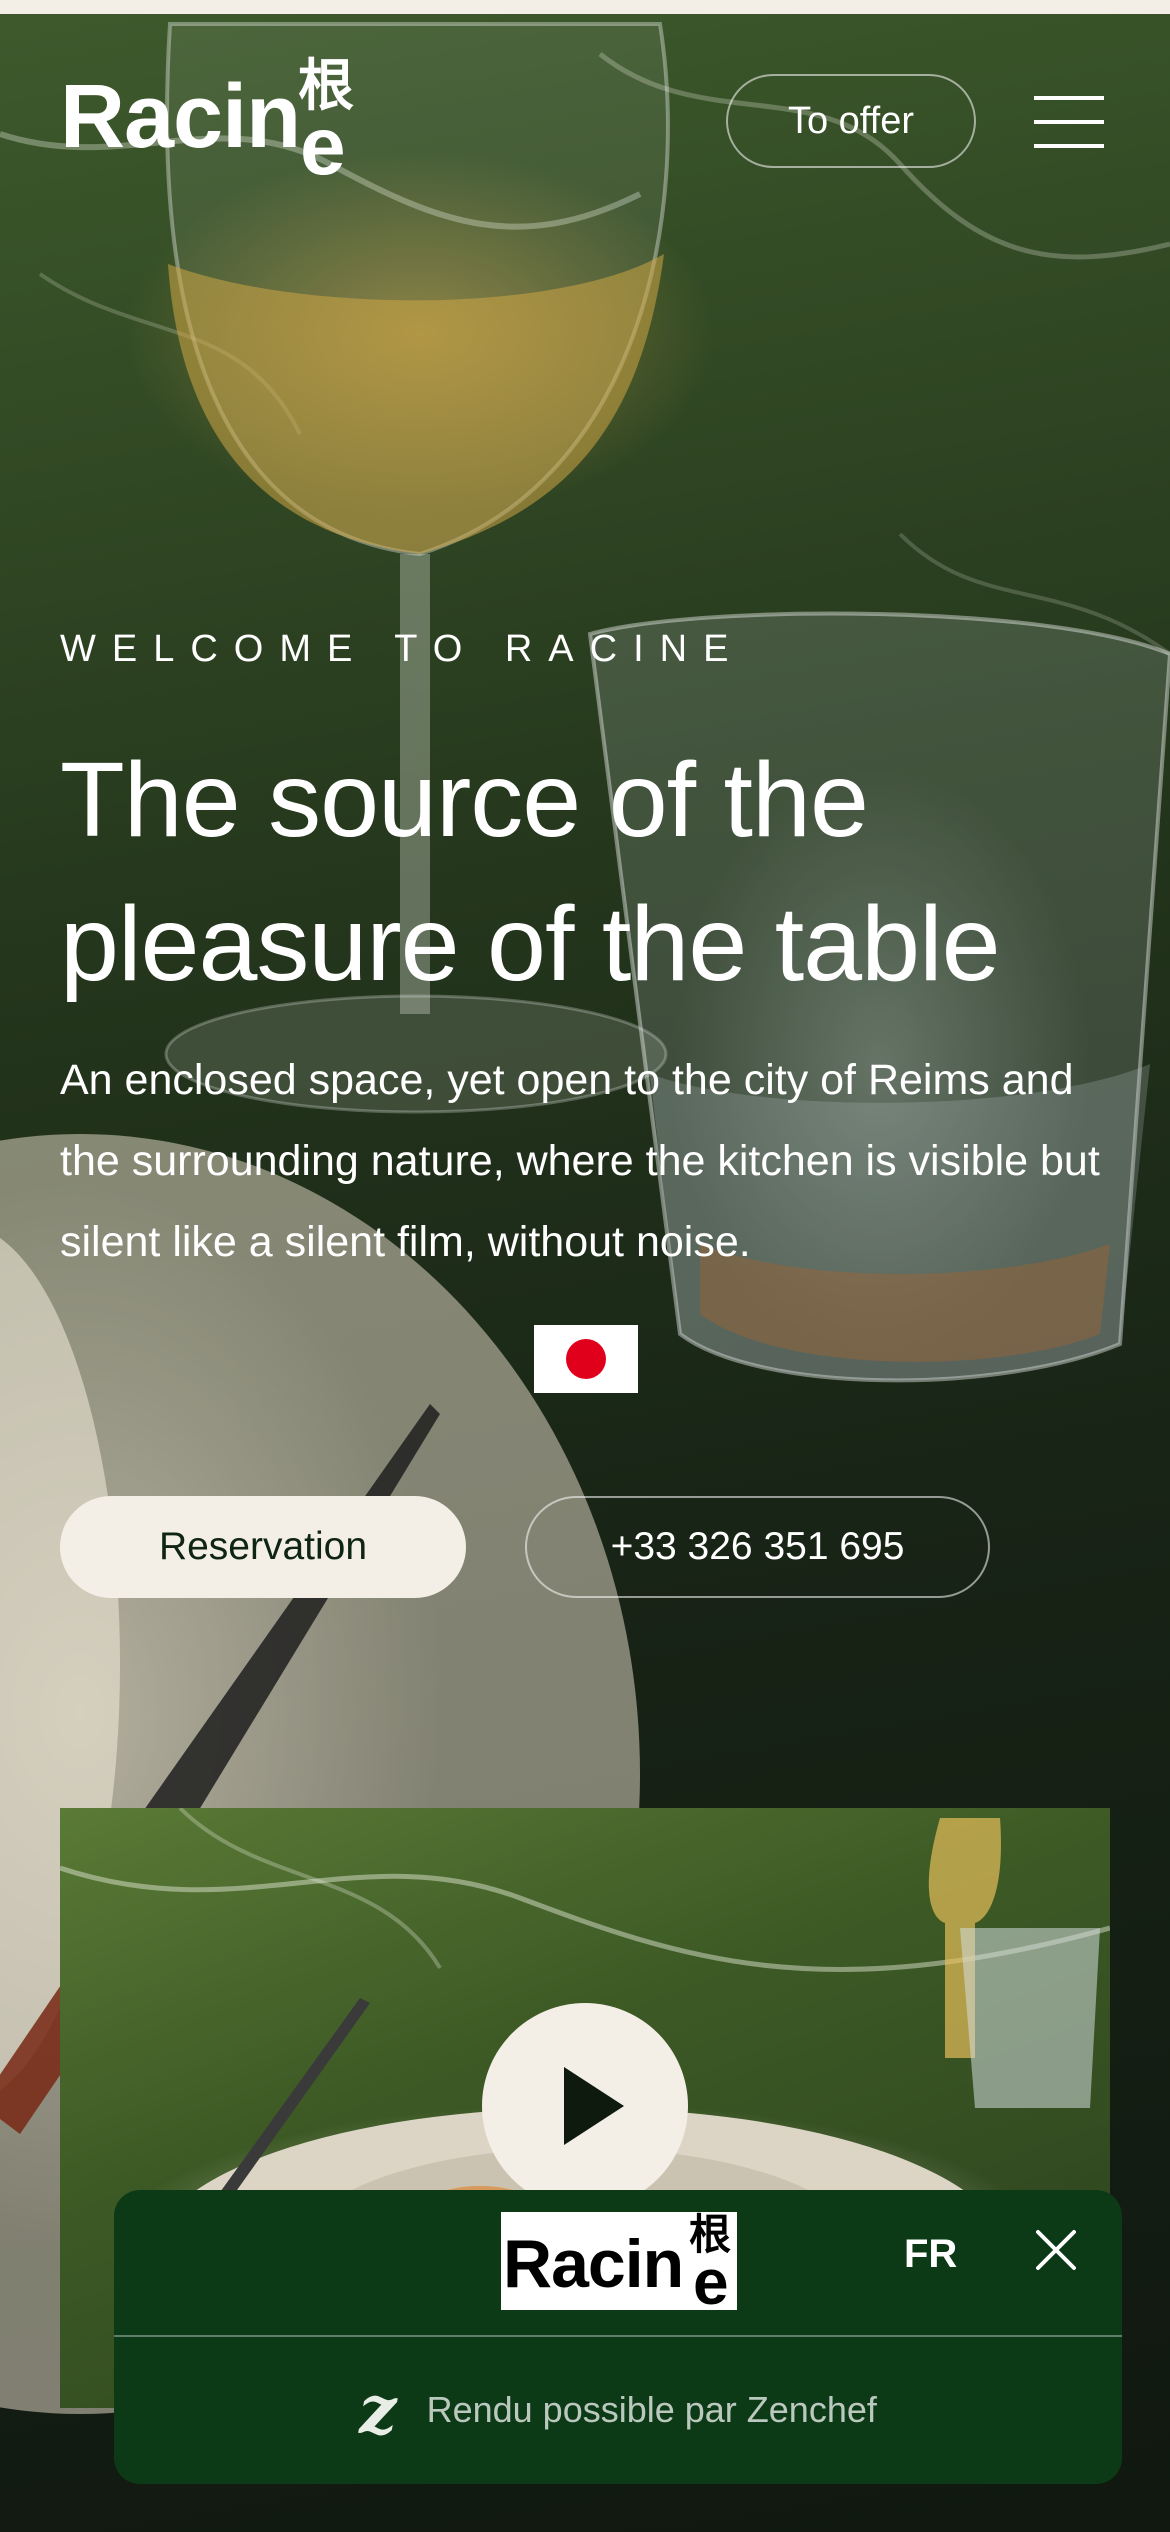 The image size is (1170, 2532). Describe the element at coordinates (378, 2410) in the screenshot. I see `zenchef-z-icon: z` at that location.